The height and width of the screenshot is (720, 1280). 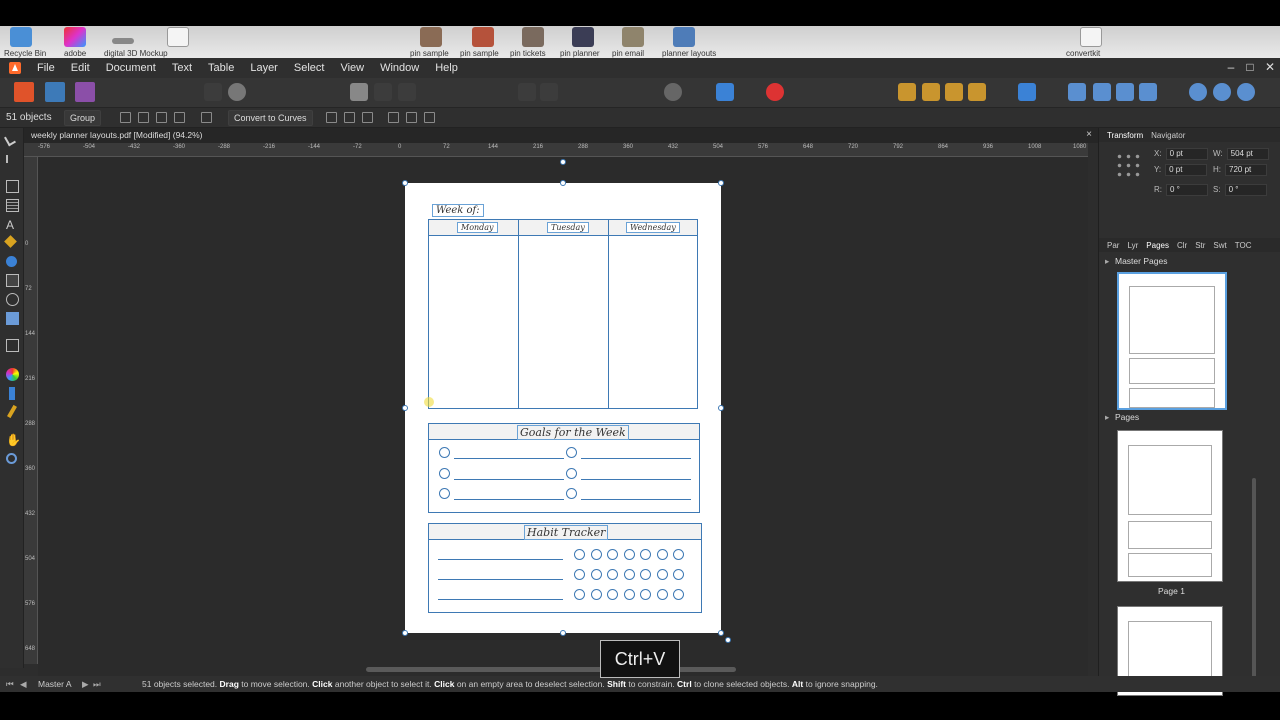 What do you see at coordinates (1231, 68) in the screenshot?
I see `minimize-icon: –` at bounding box center [1231, 68].